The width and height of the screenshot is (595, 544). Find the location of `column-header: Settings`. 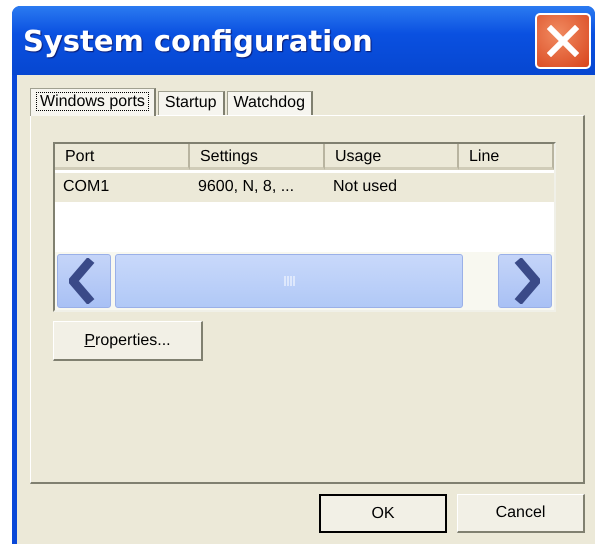

column-header: Settings is located at coordinates (257, 157).